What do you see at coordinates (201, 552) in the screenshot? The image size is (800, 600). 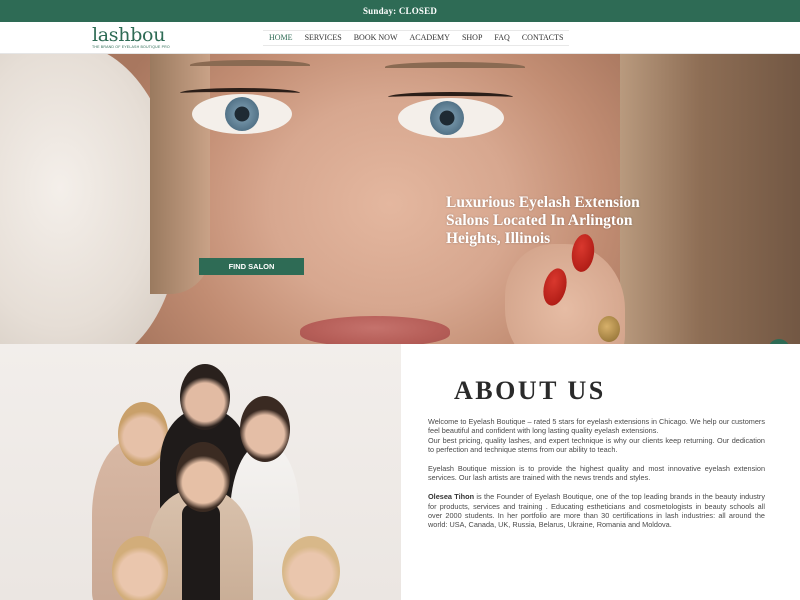 I see `team-member-shape` at bounding box center [201, 552].